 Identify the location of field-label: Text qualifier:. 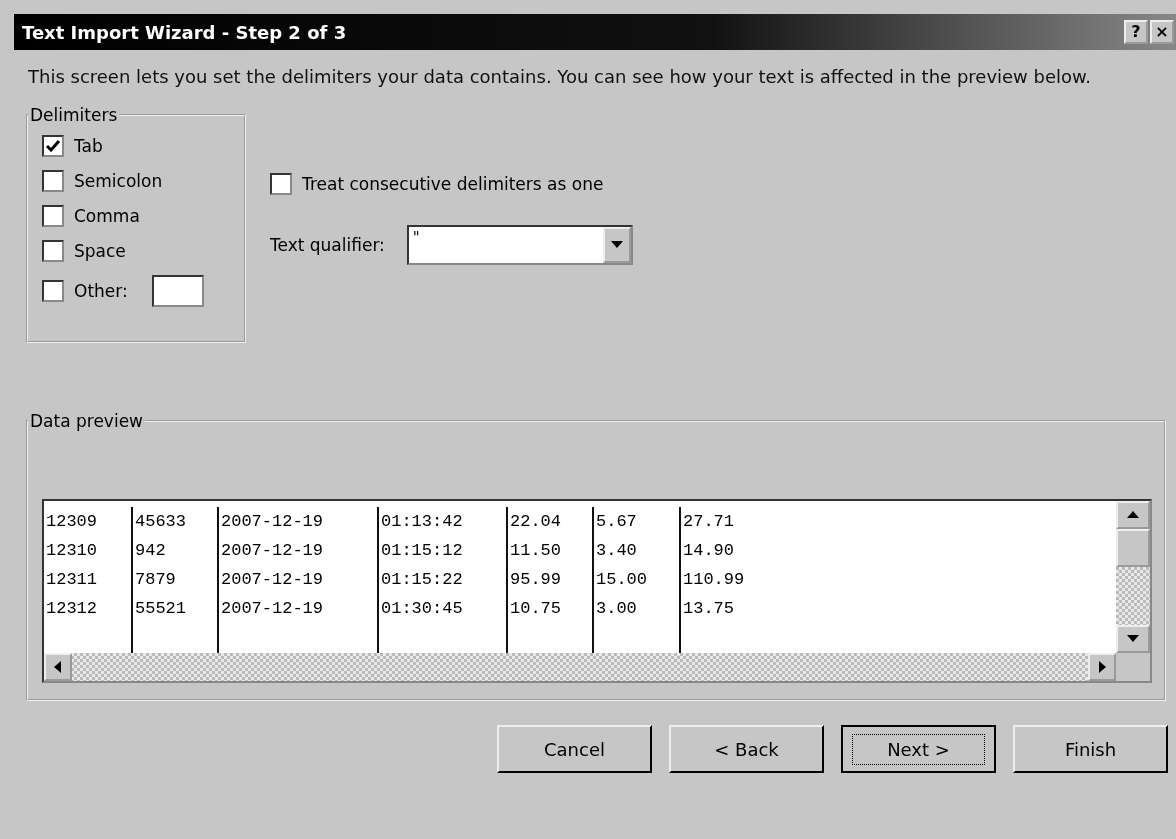
(327, 245).